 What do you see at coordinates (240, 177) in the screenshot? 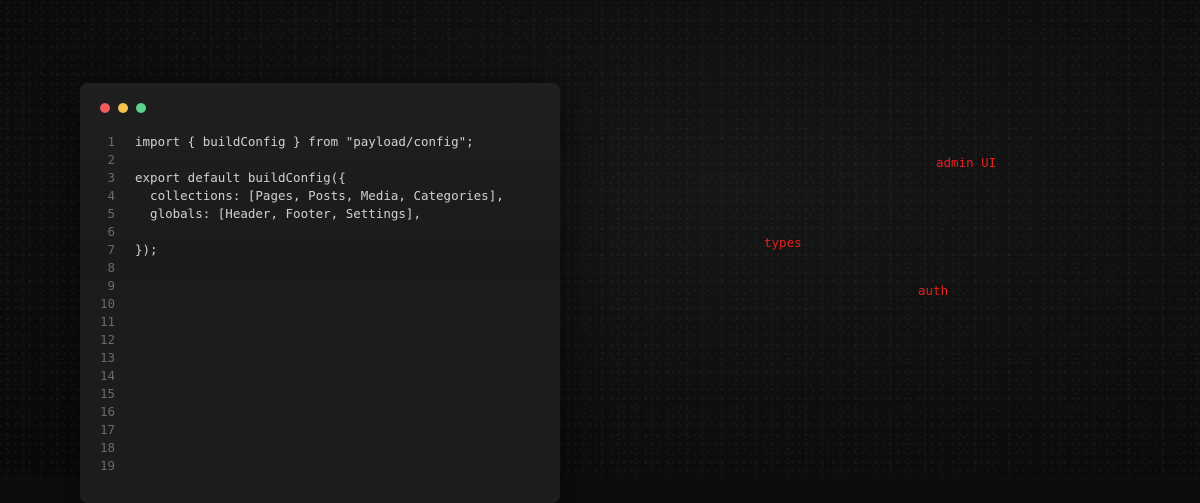
I see `code-text: export default buildConfig({` at bounding box center [240, 177].